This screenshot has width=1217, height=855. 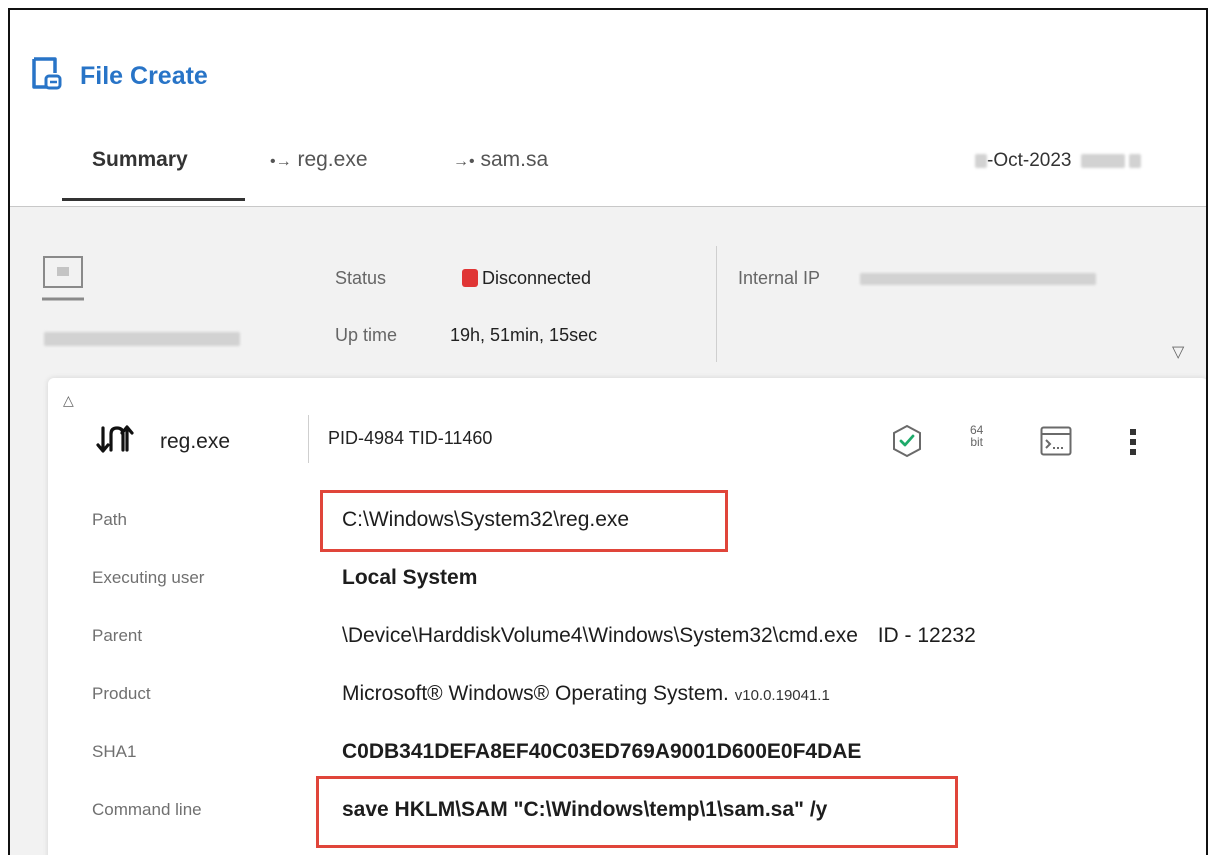 I want to click on tab-reg-exe-label: reg.exe, so click(x=332, y=159).